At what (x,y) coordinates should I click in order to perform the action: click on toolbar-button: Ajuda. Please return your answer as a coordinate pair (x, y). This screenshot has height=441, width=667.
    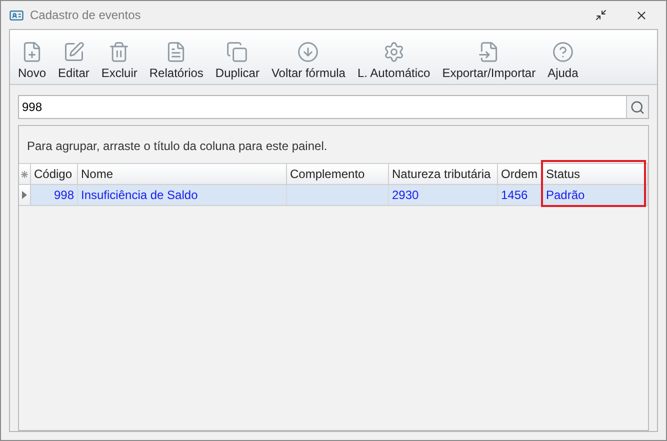
    Looking at the image, I should click on (563, 60).